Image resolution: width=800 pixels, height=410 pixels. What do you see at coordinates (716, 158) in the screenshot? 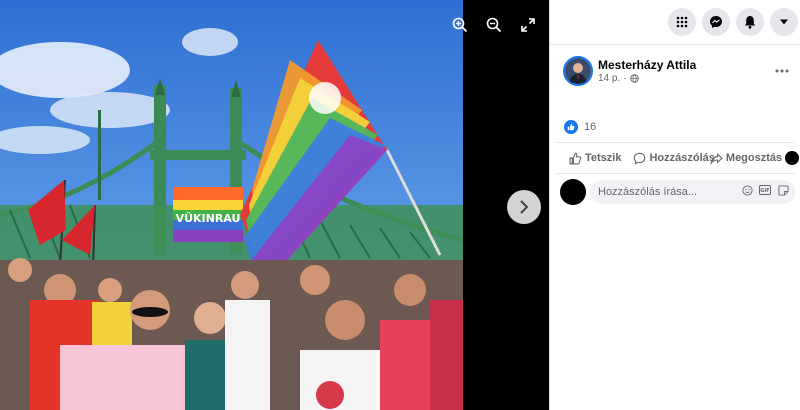
I see `share-arrow-icon` at bounding box center [716, 158].